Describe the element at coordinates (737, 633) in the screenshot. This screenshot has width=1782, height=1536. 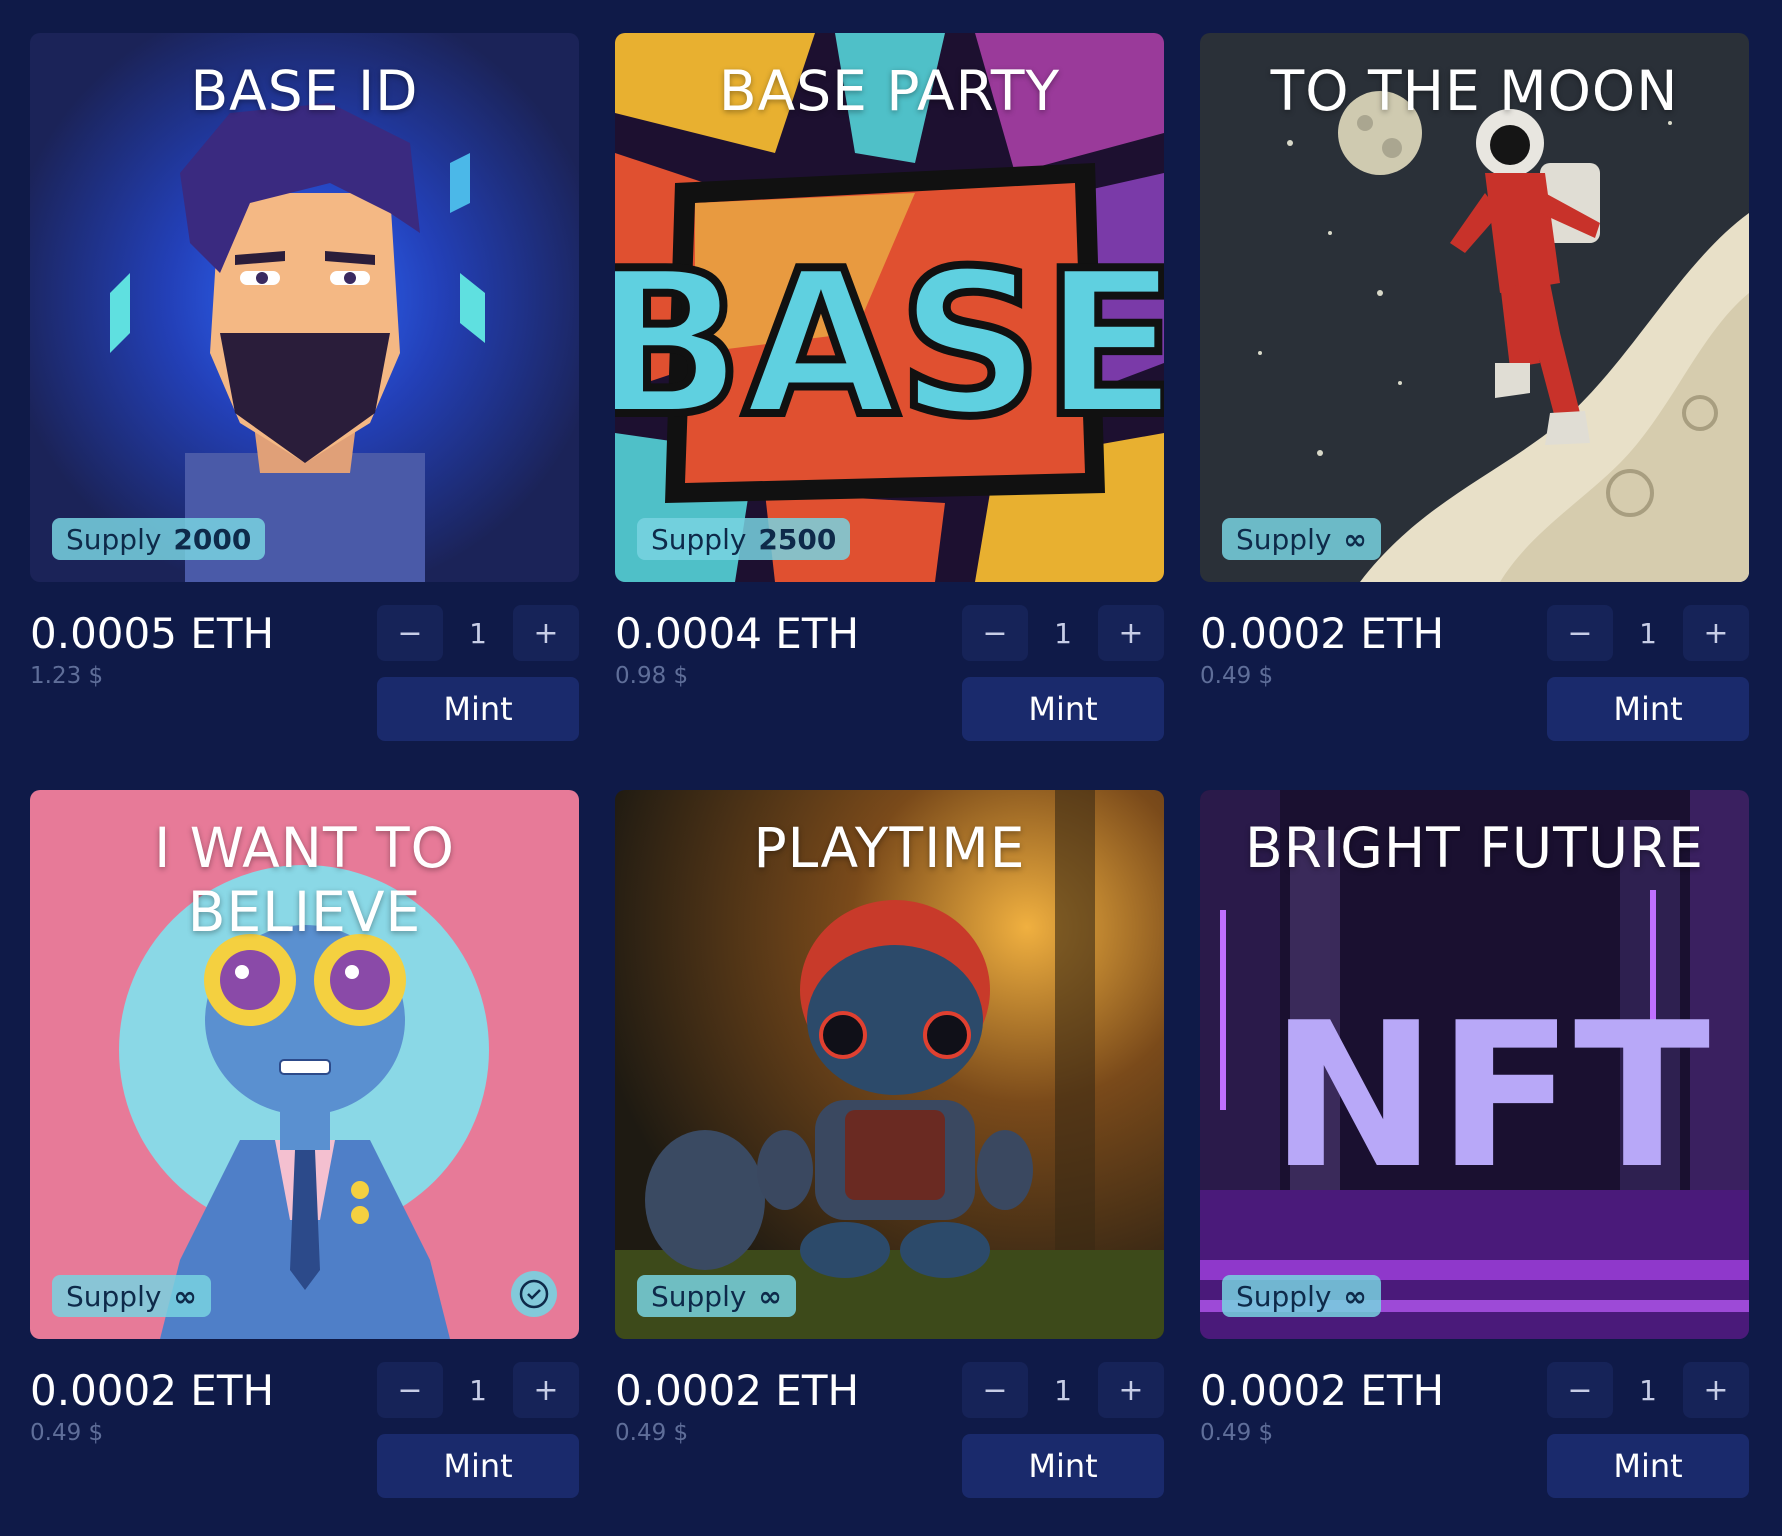
I see `price-eth: 0.0004 ETH` at that location.